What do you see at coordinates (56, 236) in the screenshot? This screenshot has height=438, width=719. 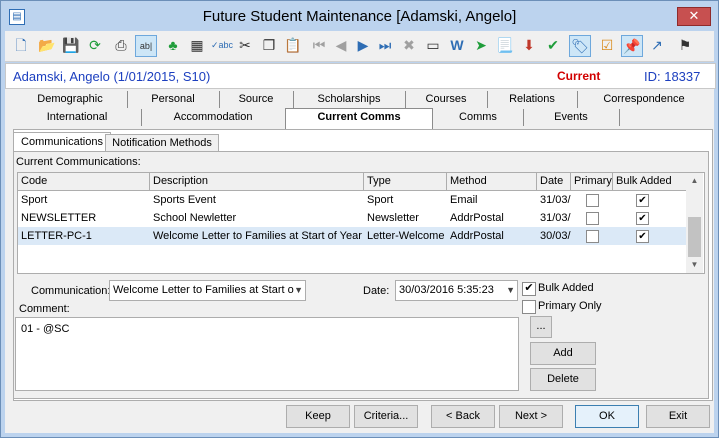 I see `cell-code: LETTER-PC-1` at bounding box center [56, 236].